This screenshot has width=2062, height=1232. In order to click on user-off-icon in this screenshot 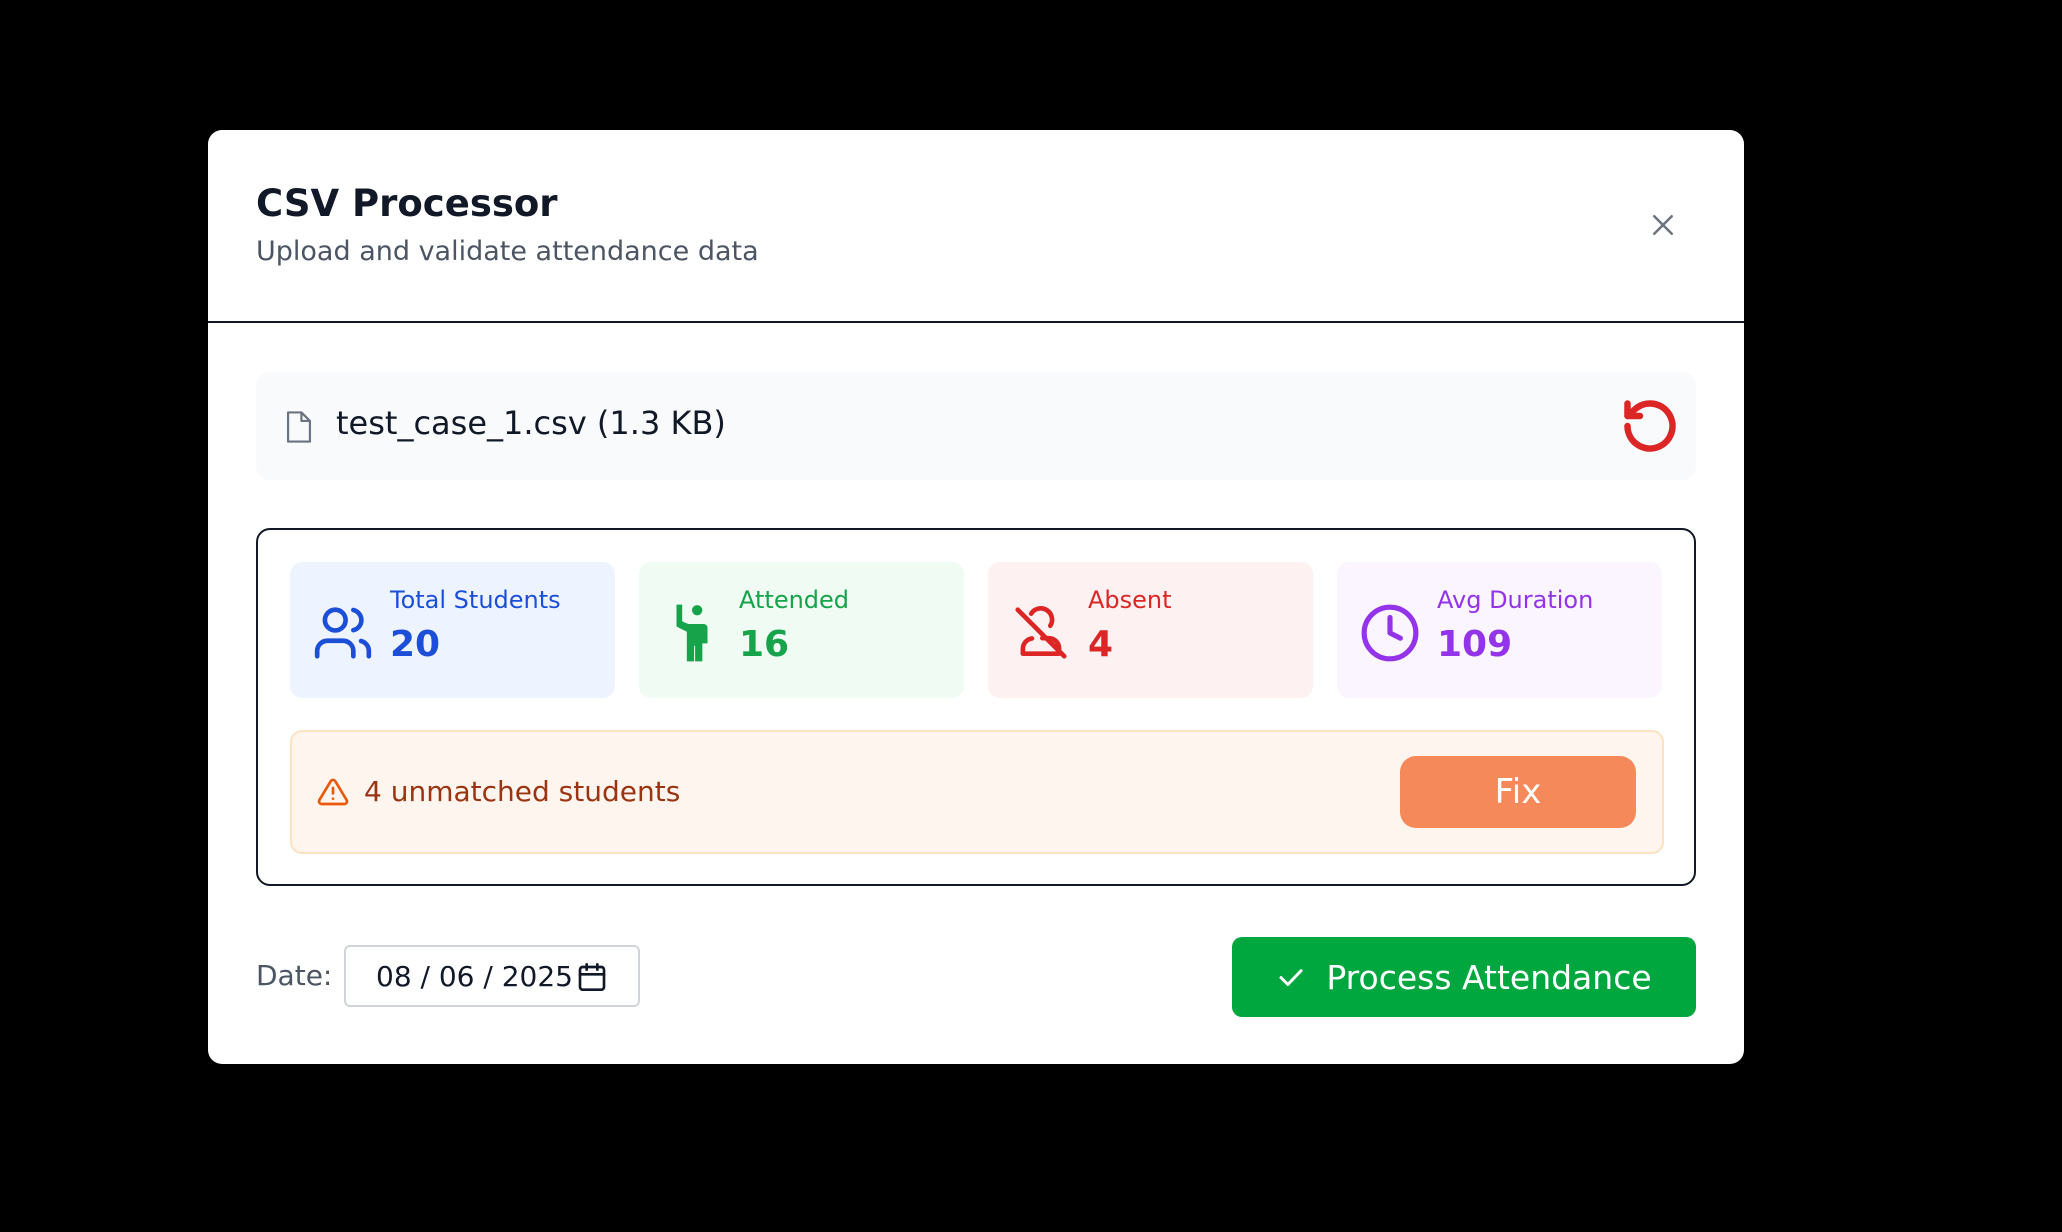, I will do `click(1041, 632)`.